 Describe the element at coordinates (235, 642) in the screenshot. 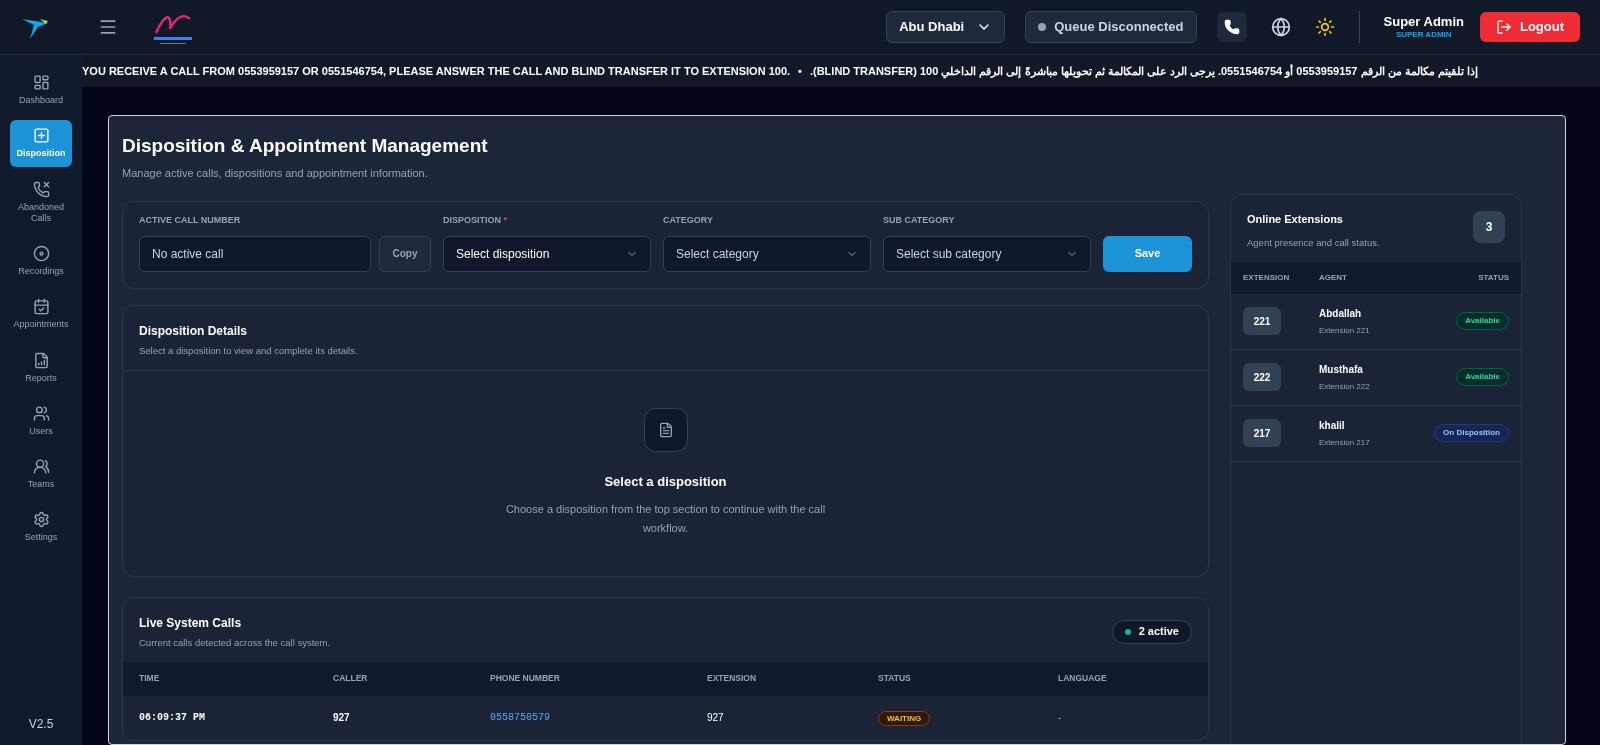

I see `section-subtitle: Current calls detected across the call system.` at that location.